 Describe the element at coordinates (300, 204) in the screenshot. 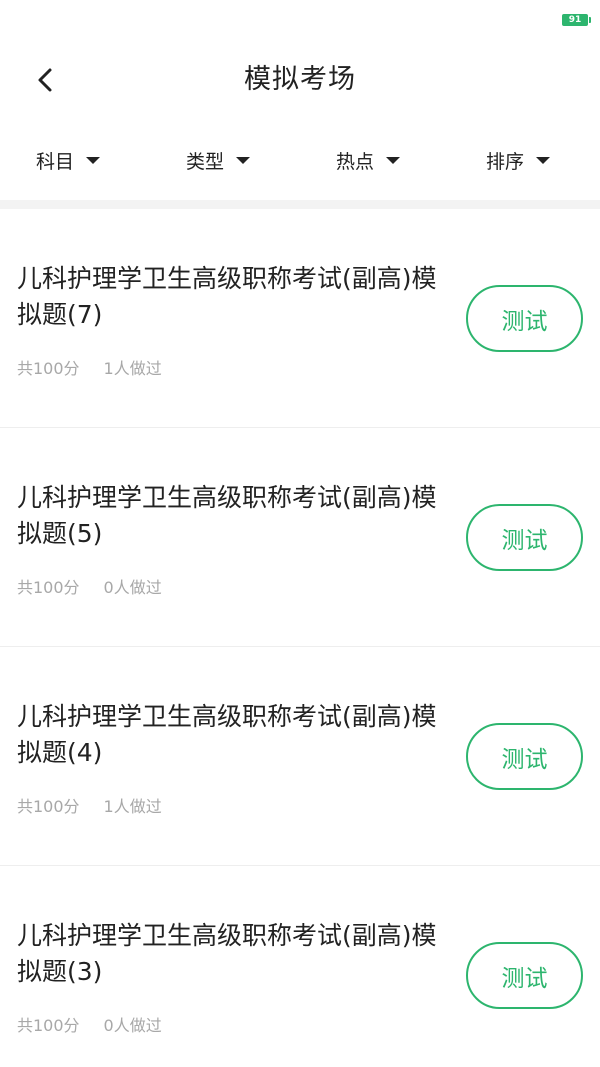

I see `section-divider` at that location.